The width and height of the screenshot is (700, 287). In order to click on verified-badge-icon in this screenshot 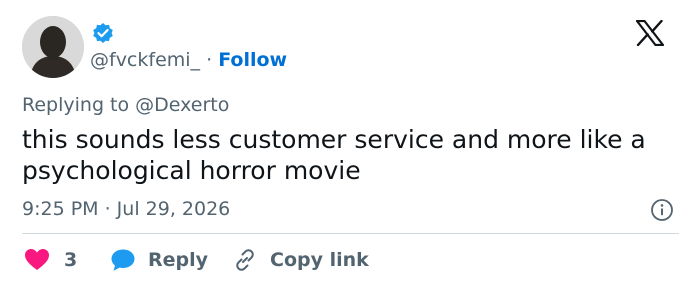, I will do `click(103, 33)`.